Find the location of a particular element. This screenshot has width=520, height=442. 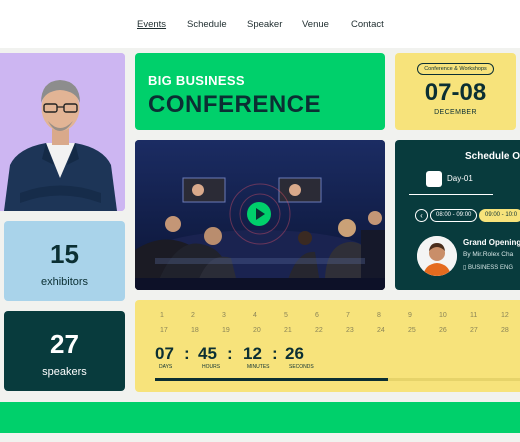

calendar-date: 18 is located at coordinates (195, 330).